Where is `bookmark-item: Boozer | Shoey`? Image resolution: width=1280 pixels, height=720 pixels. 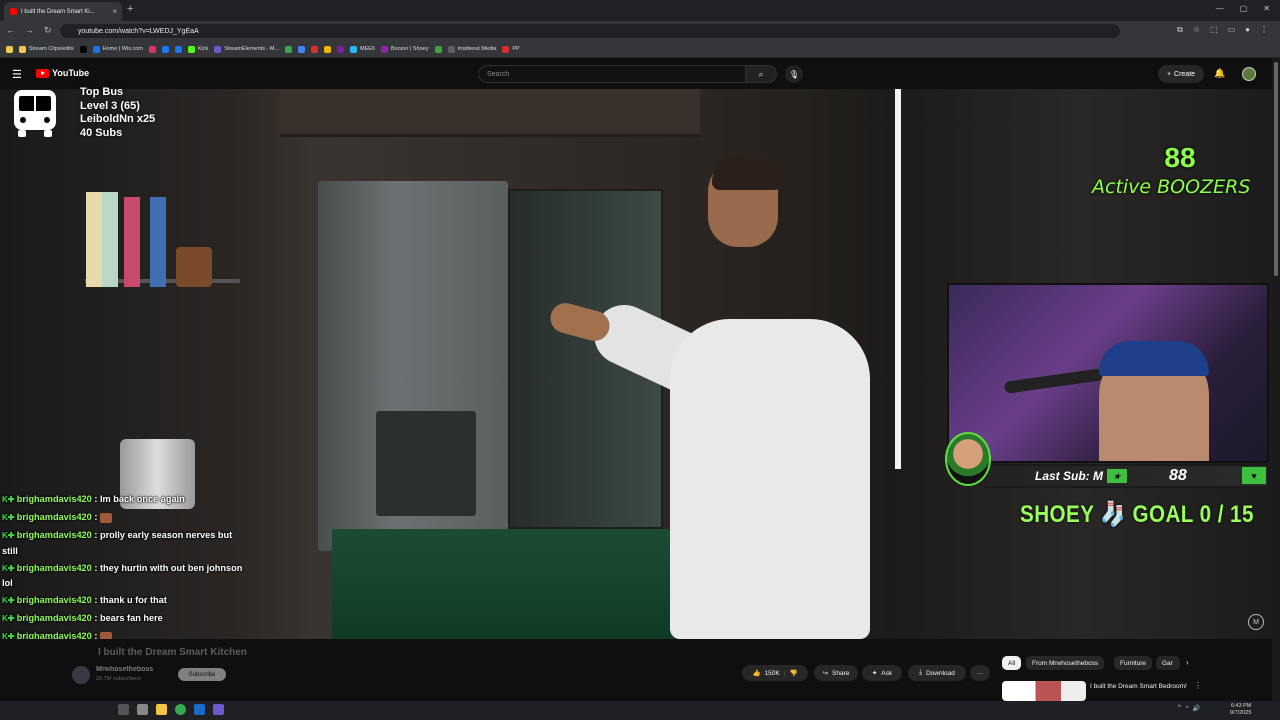
bookmark-item: Boozer | Shoey is located at coordinates (404, 49).